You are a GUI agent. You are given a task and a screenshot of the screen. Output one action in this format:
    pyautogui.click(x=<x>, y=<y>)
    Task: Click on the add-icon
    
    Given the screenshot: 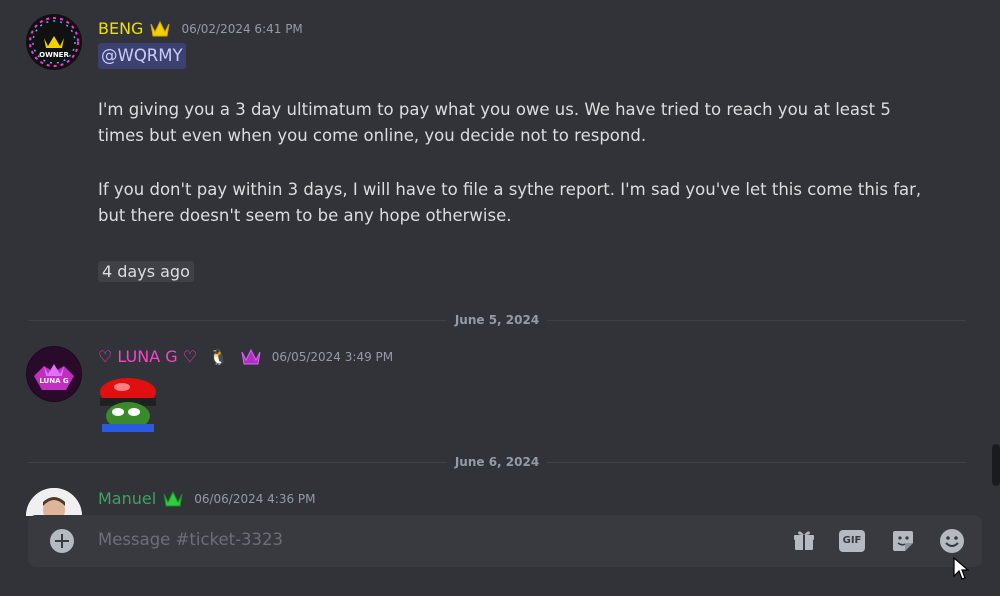 What is the action you would take?
    pyautogui.click(x=62, y=541)
    